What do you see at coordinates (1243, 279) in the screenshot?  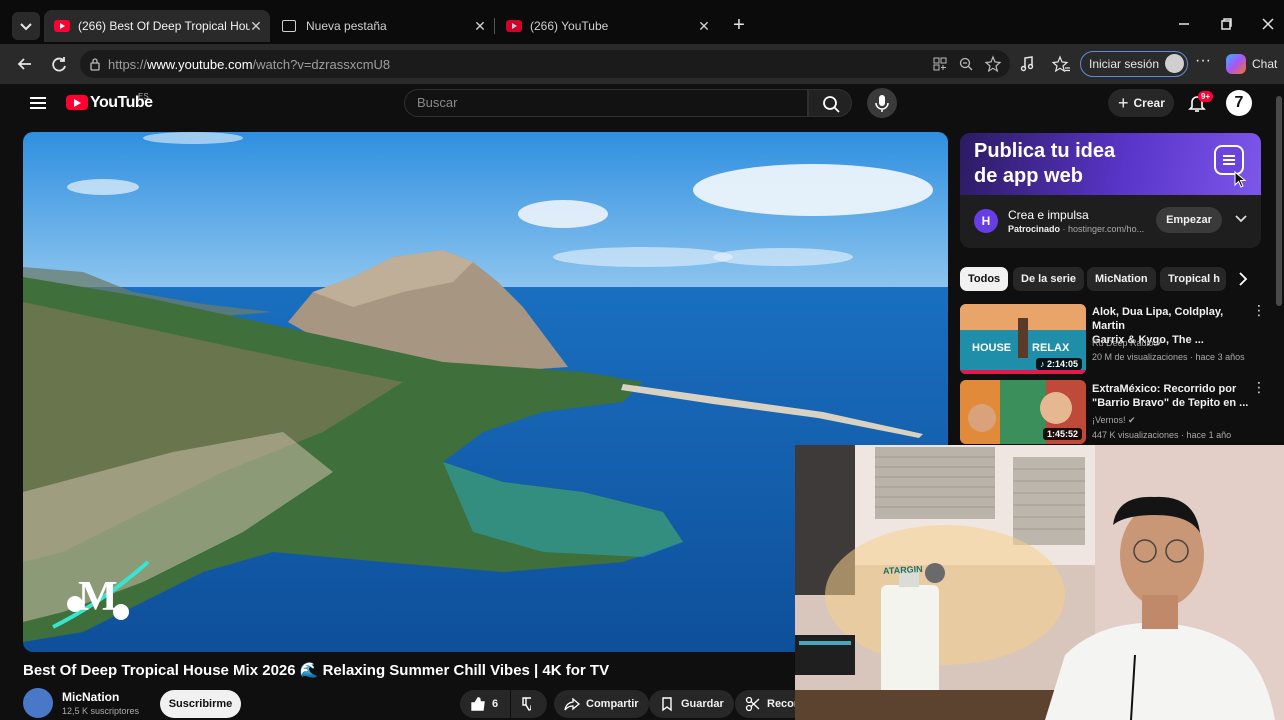 I see `chevron-right-icon` at bounding box center [1243, 279].